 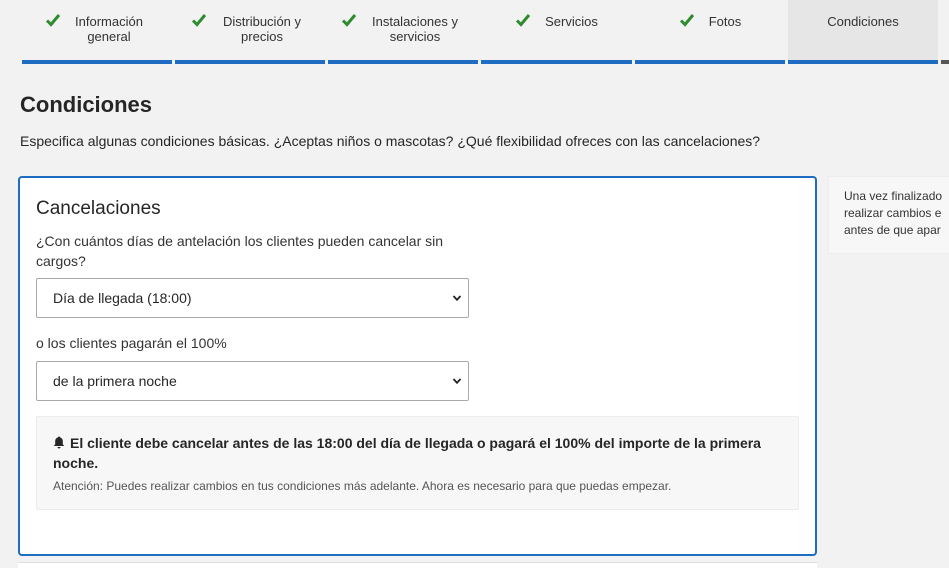 I want to click on step-progress-bar-next, so click(x=945, y=62).